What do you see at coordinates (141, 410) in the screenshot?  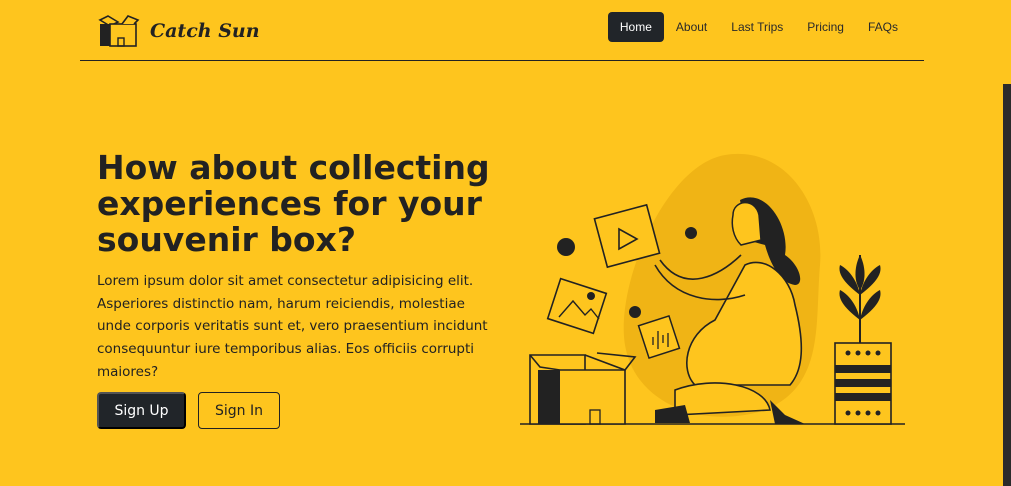 I see `sign-up-button: Sign Up` at bounding box center [141, 410].